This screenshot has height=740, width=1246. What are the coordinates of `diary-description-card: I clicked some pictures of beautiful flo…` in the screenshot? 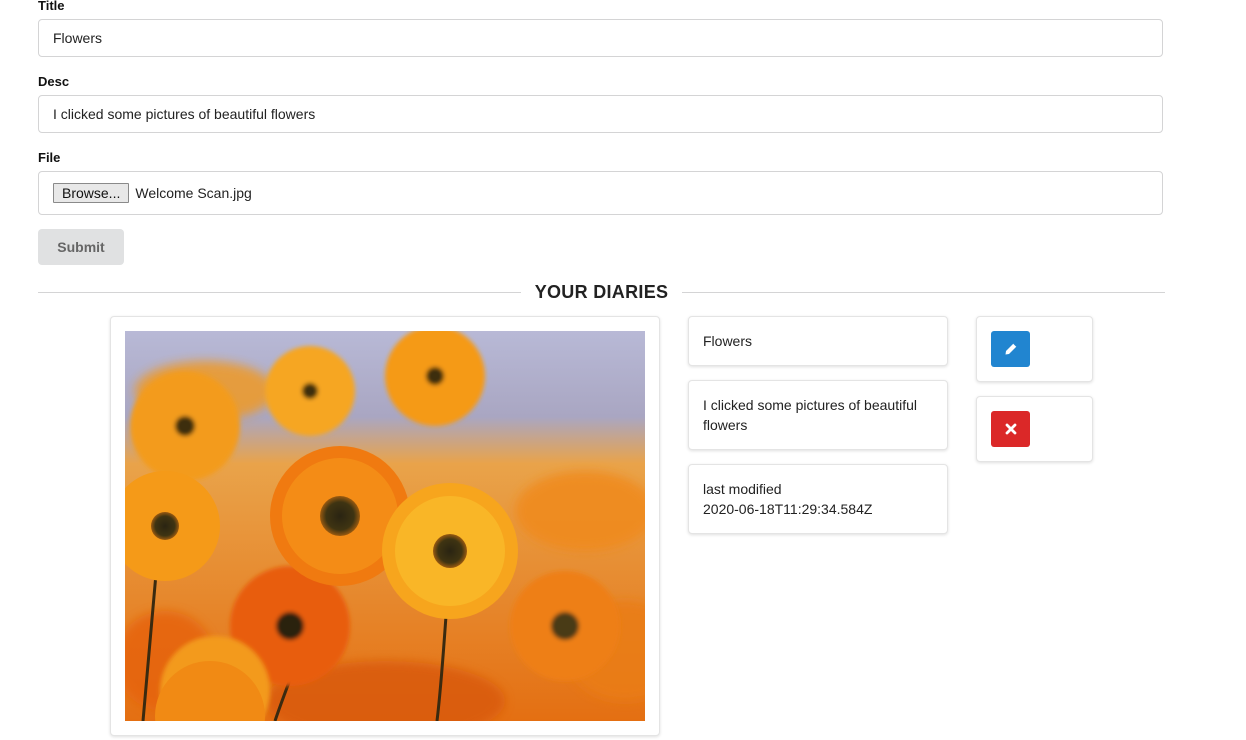 It's located at (818, 415).